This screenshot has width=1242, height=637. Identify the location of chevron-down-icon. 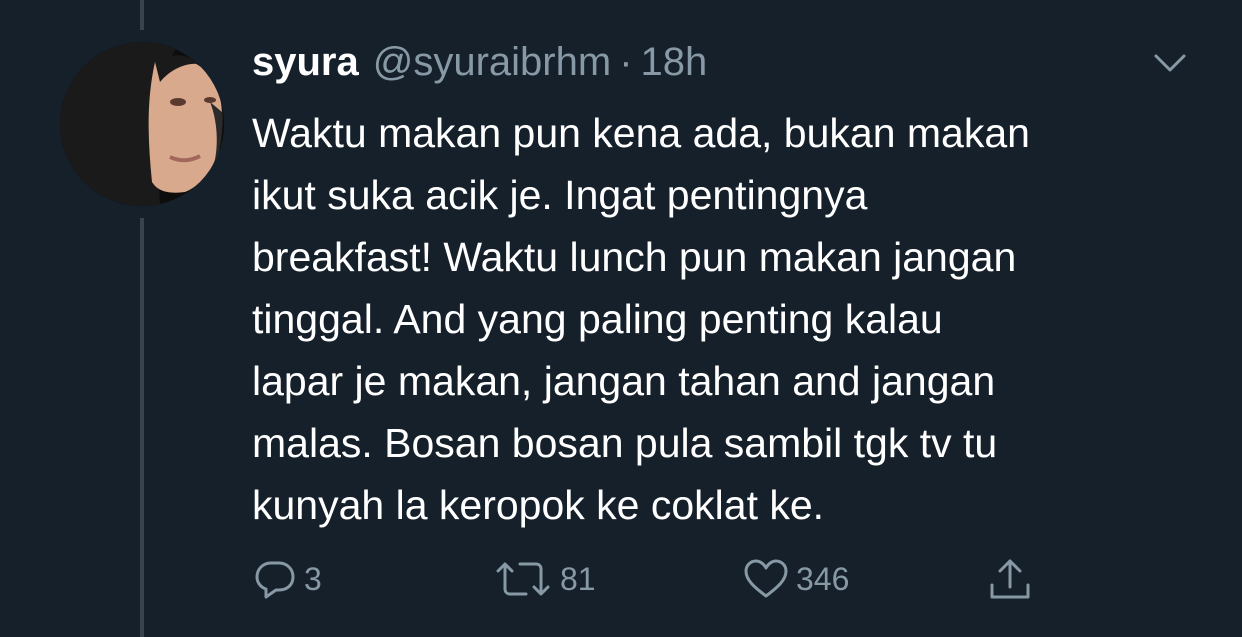
(1170, 63).